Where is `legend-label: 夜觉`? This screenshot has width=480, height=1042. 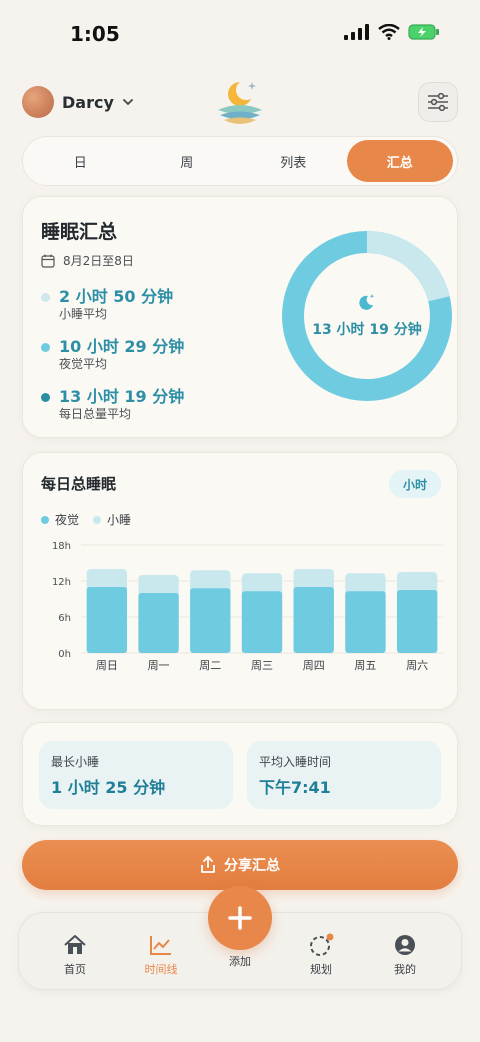
legend-label: 夜觉 is located at coordinates (67, 520).